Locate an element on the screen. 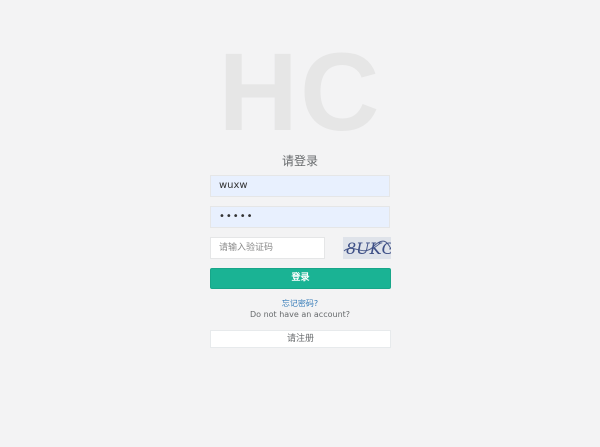 The height and width of the screenshot is (447, 600). no-account-text: Do not have an account? is located at coordinates (300, 314).